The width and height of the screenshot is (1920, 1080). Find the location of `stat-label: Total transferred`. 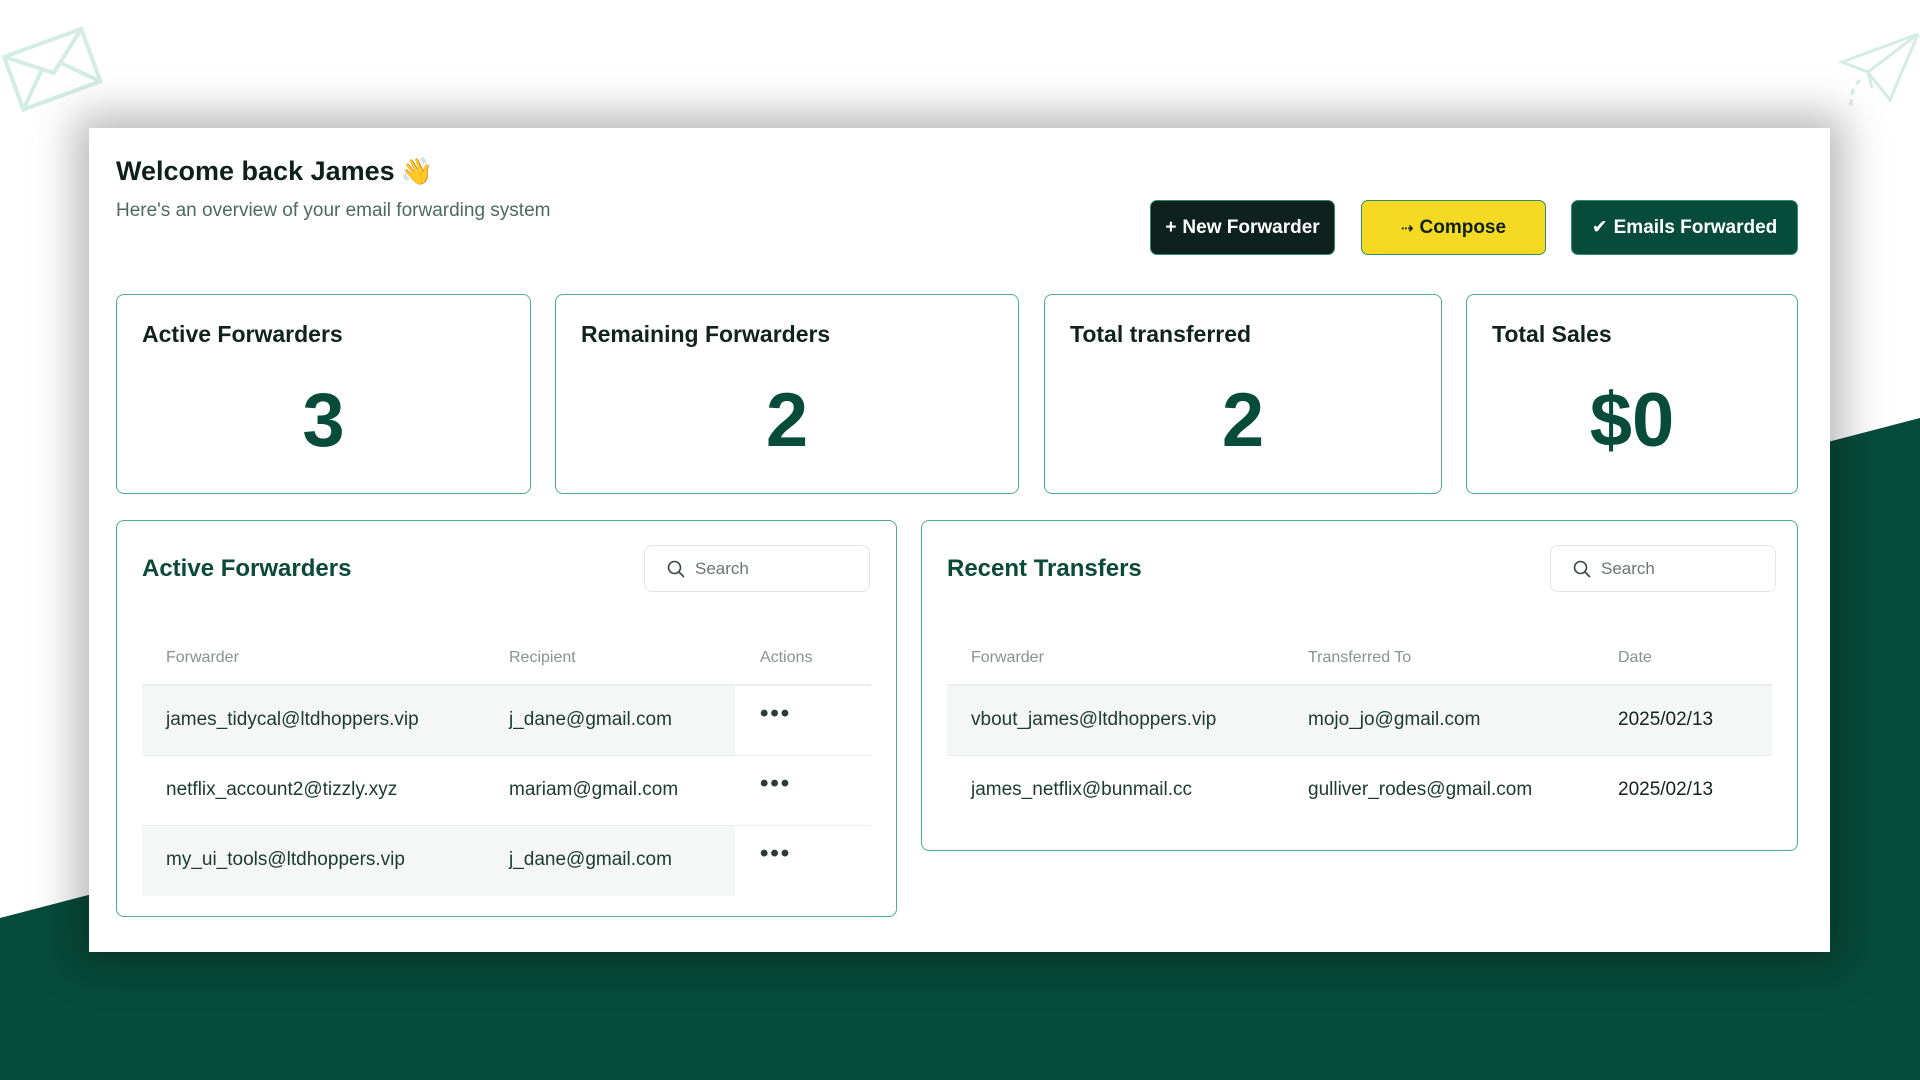

stat-label: Total transferred is located at coordinates (1161, 334).